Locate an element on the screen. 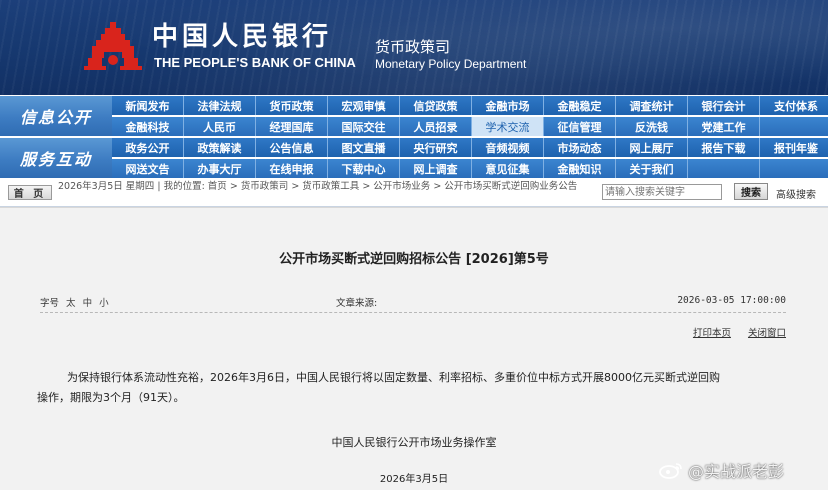  nav-item-monetary-policy: 货币政策 is located at coordinates (292, 105).